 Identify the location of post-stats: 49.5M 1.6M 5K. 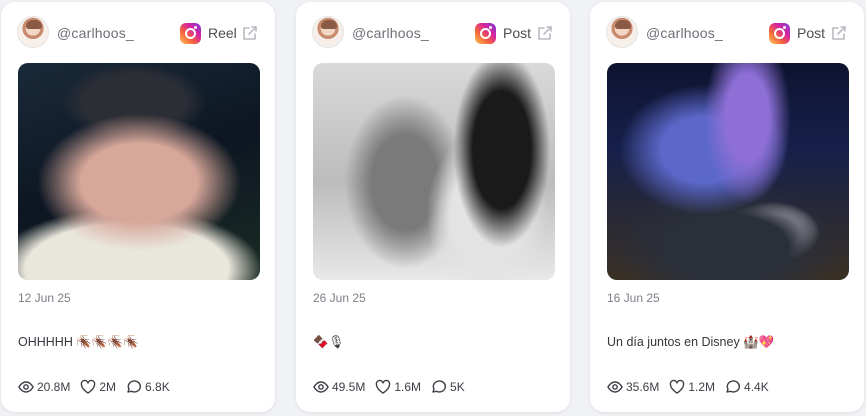
(436, 387).